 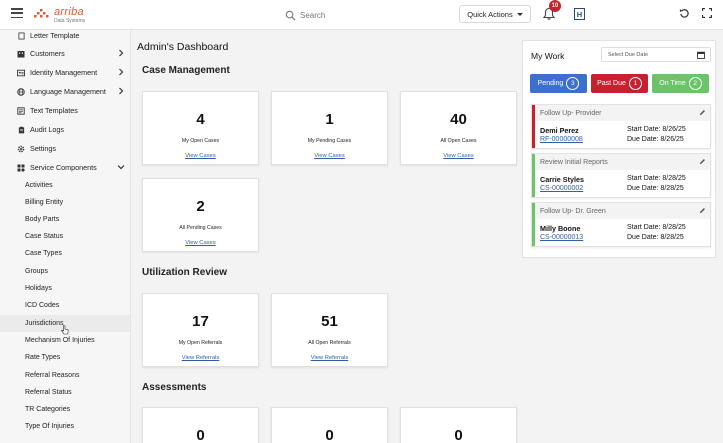 What do you see at coordinates (65, 253) in the screenshot?
I see `sidebar-subitem-case-types: Case Types` at bounding box center [65, 253].